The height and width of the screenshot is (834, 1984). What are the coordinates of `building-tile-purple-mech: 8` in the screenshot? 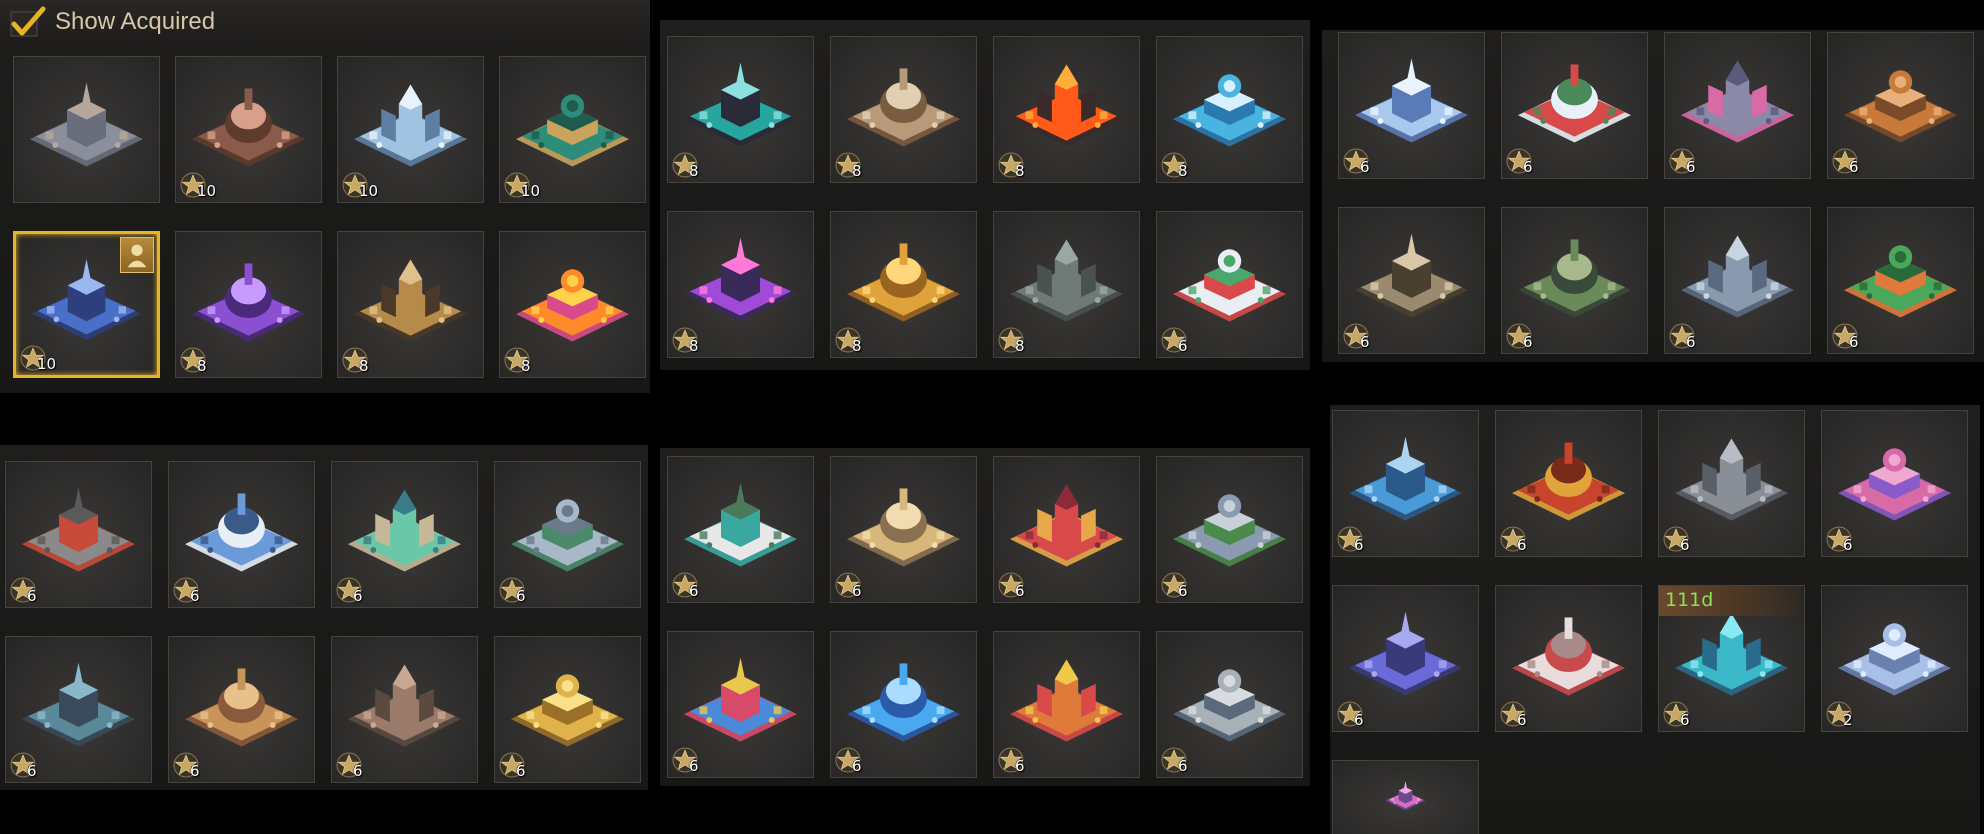 It's located at (248, 304).